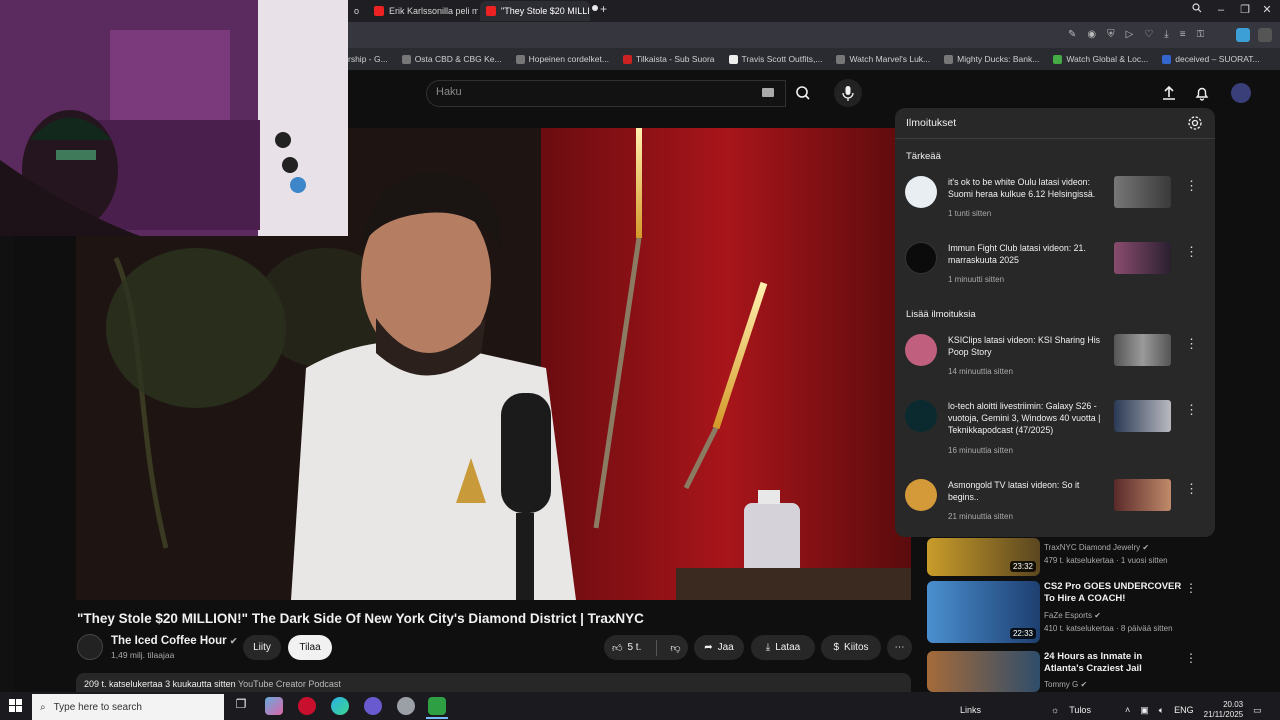 Image resolution: width=1280 pixels, height=720 pixels. I want to click on edge-icon, so click(340, 706).